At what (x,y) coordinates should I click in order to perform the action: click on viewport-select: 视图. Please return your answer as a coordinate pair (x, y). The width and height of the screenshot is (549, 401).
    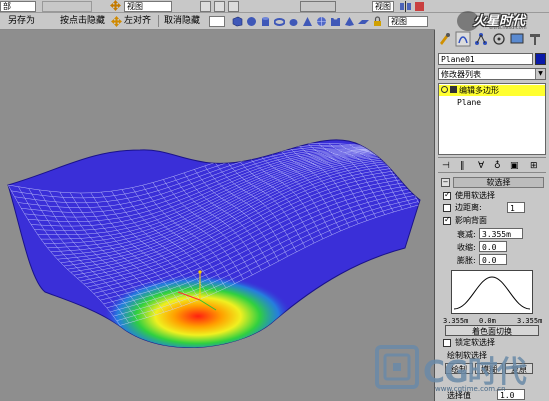
    Looking at the image, I should click on (383, 6).